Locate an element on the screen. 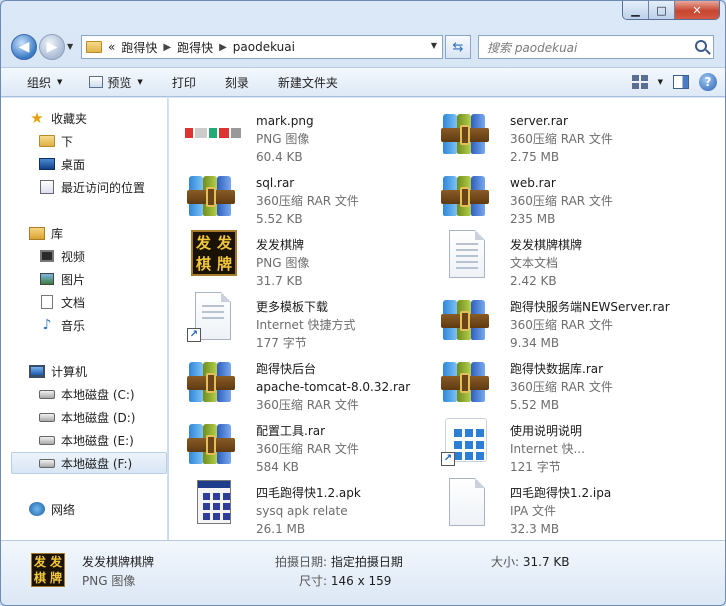  nav-network: 网络 is located at coordinates (52, 509).